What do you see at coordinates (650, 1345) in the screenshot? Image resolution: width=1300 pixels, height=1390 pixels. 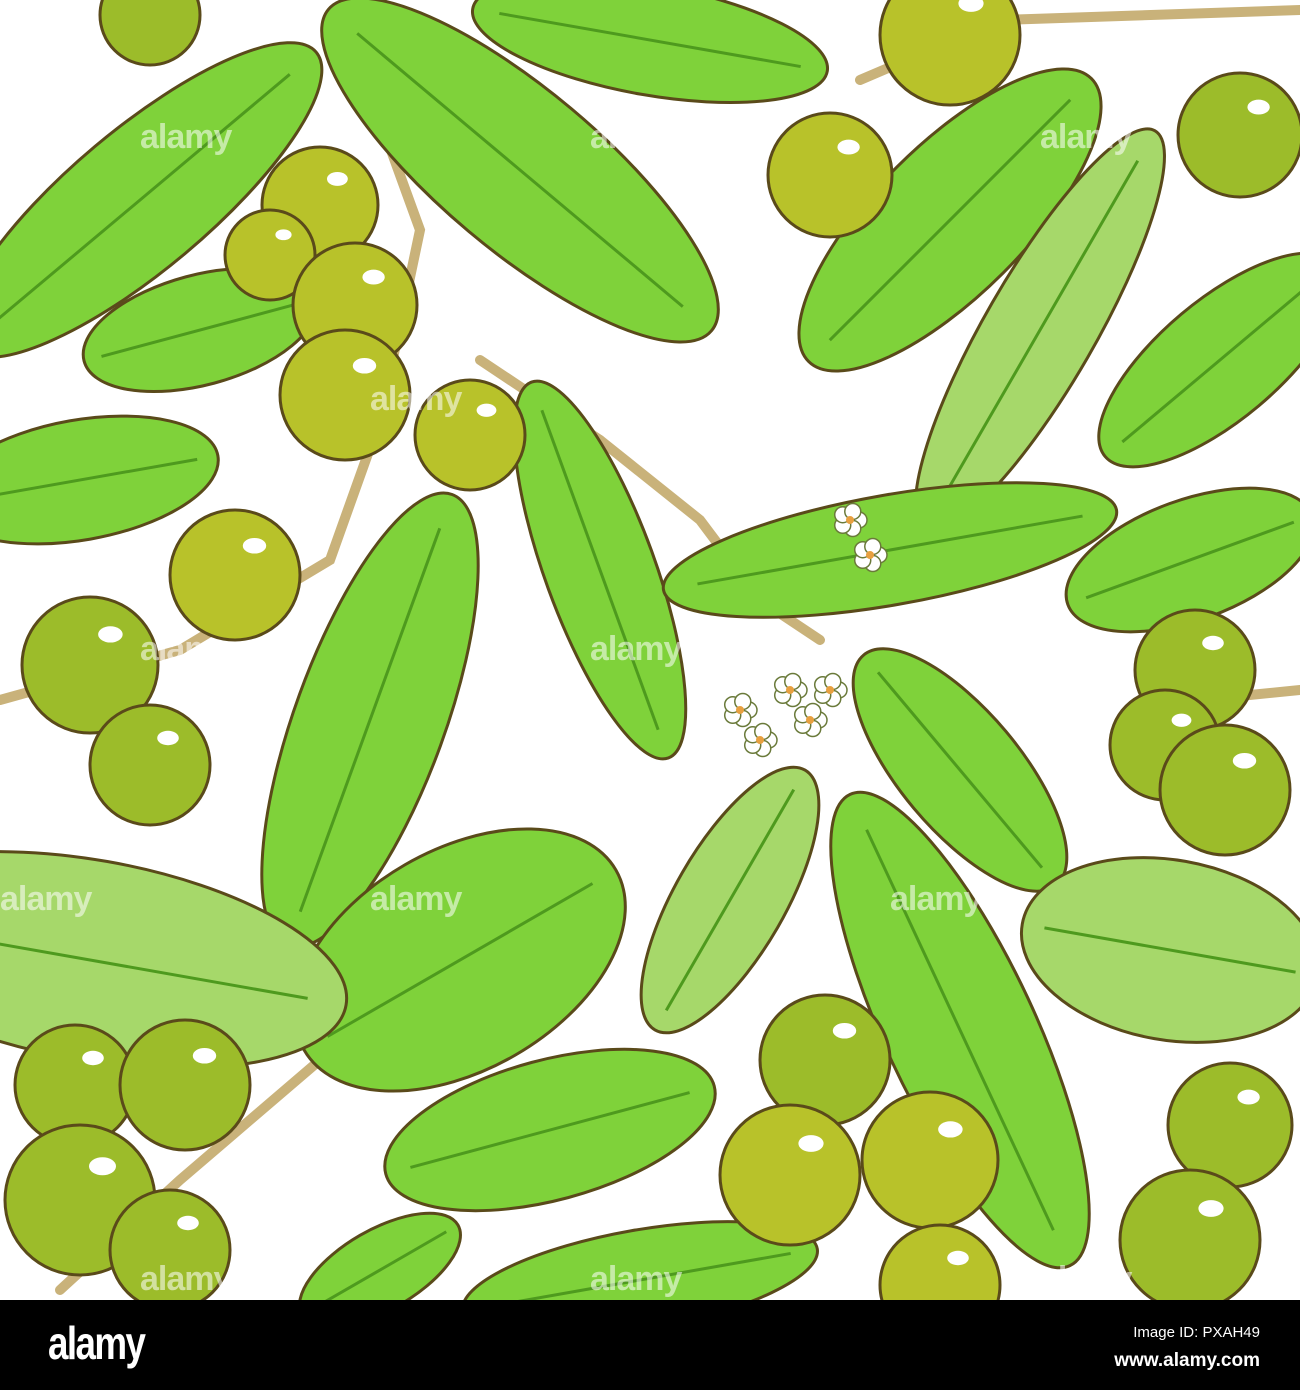 I see `footer-bar: alamy Image ID: PXAH49 www.alamy.com` at bounding box center [650, 1345].